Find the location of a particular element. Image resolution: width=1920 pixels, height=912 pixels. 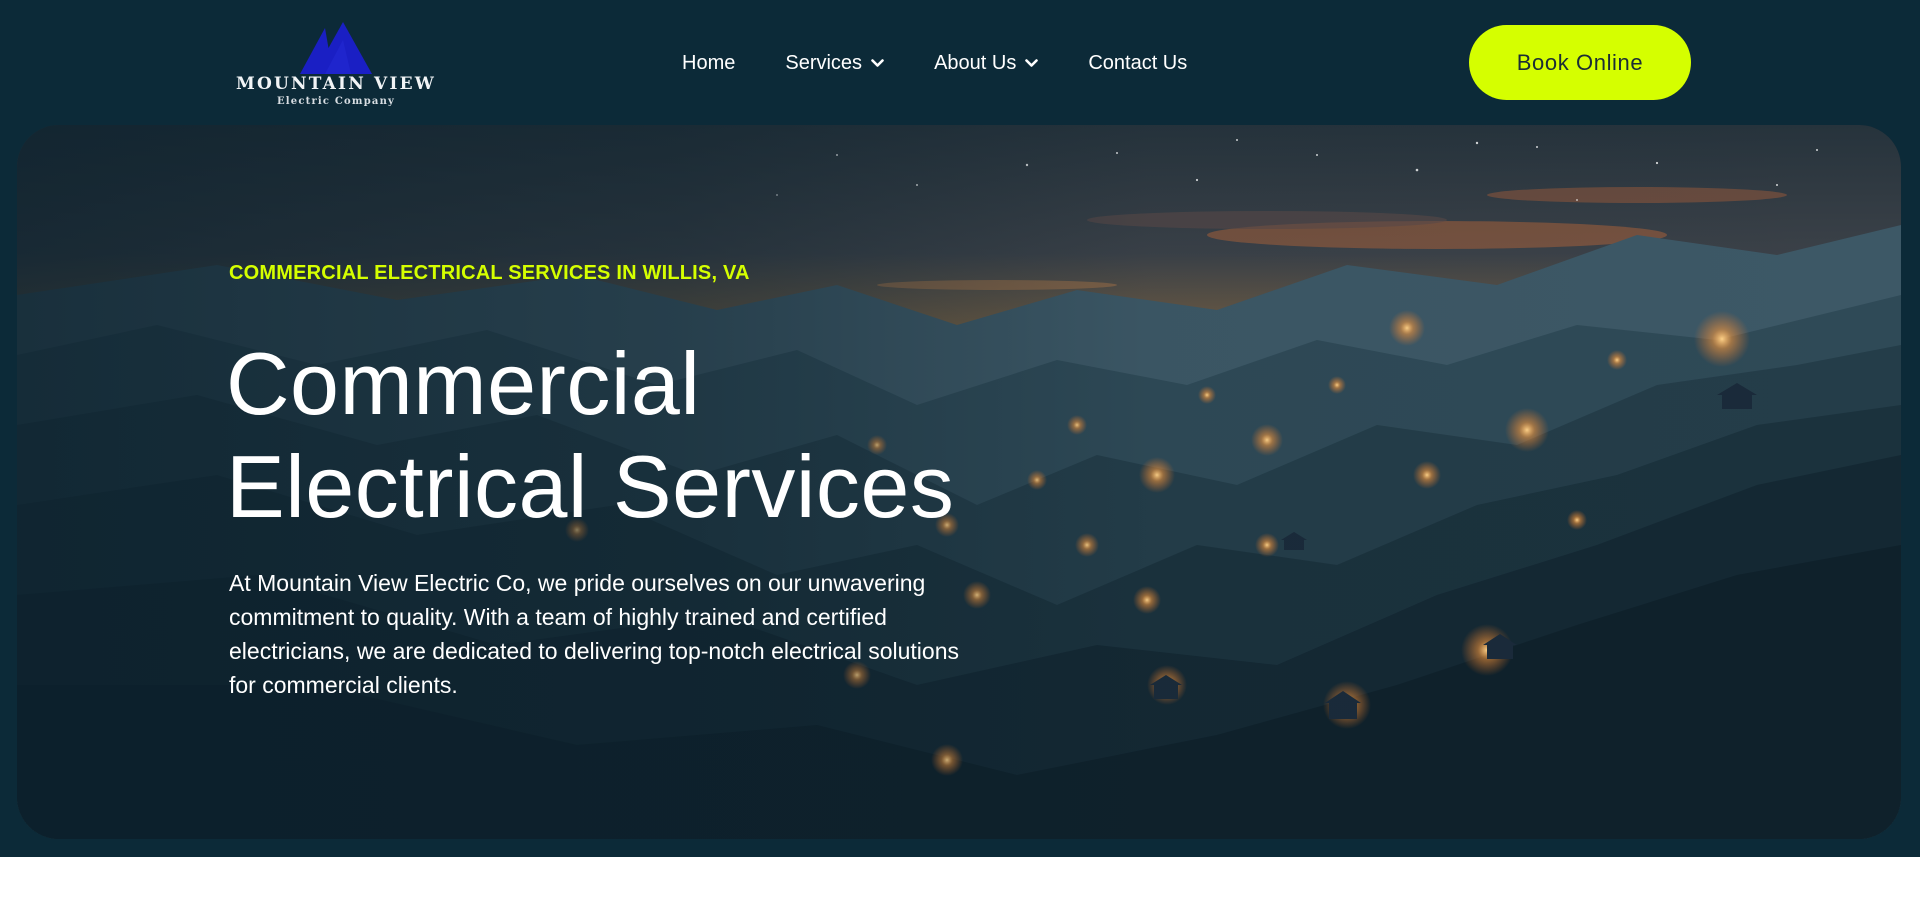

nav-item-about-us: About Us is located at coordinates (986, 63).